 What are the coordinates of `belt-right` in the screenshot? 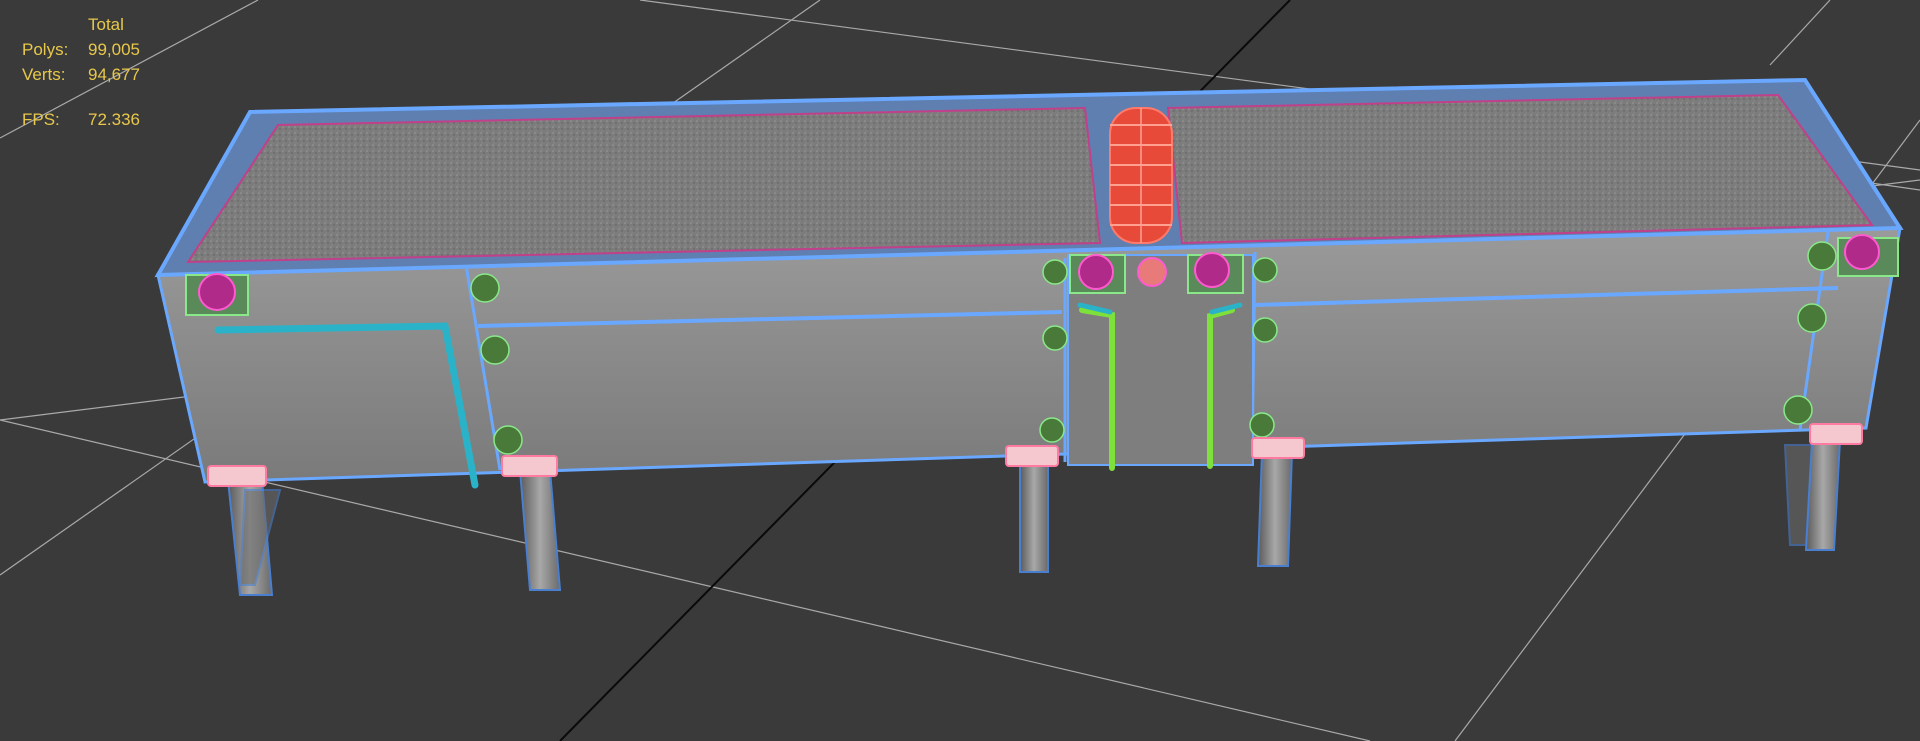 It's located at (1520, 169).